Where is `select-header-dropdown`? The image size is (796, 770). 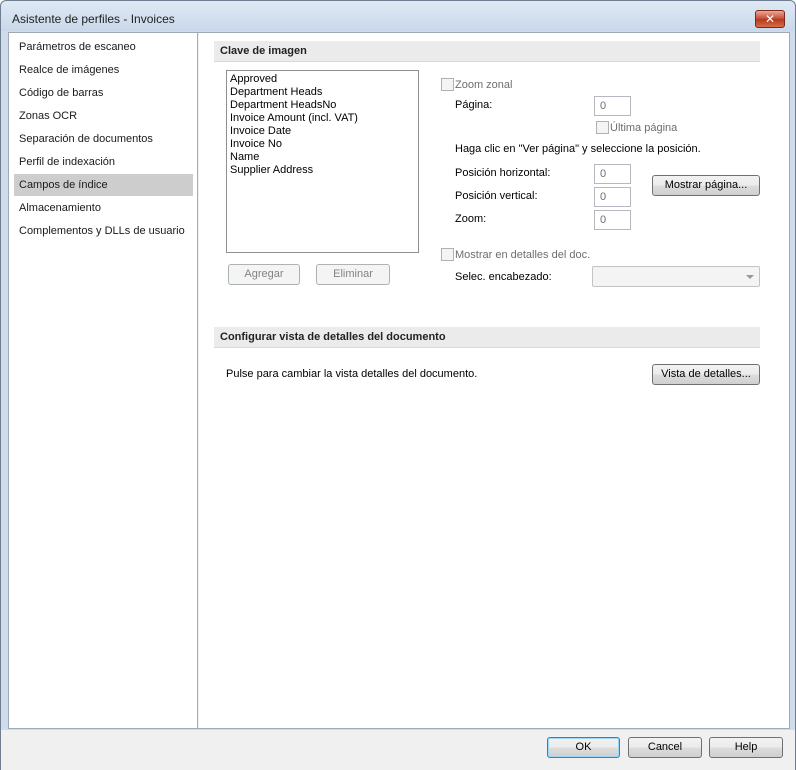 select-header-dropdown is located at coordinates (676, 276).